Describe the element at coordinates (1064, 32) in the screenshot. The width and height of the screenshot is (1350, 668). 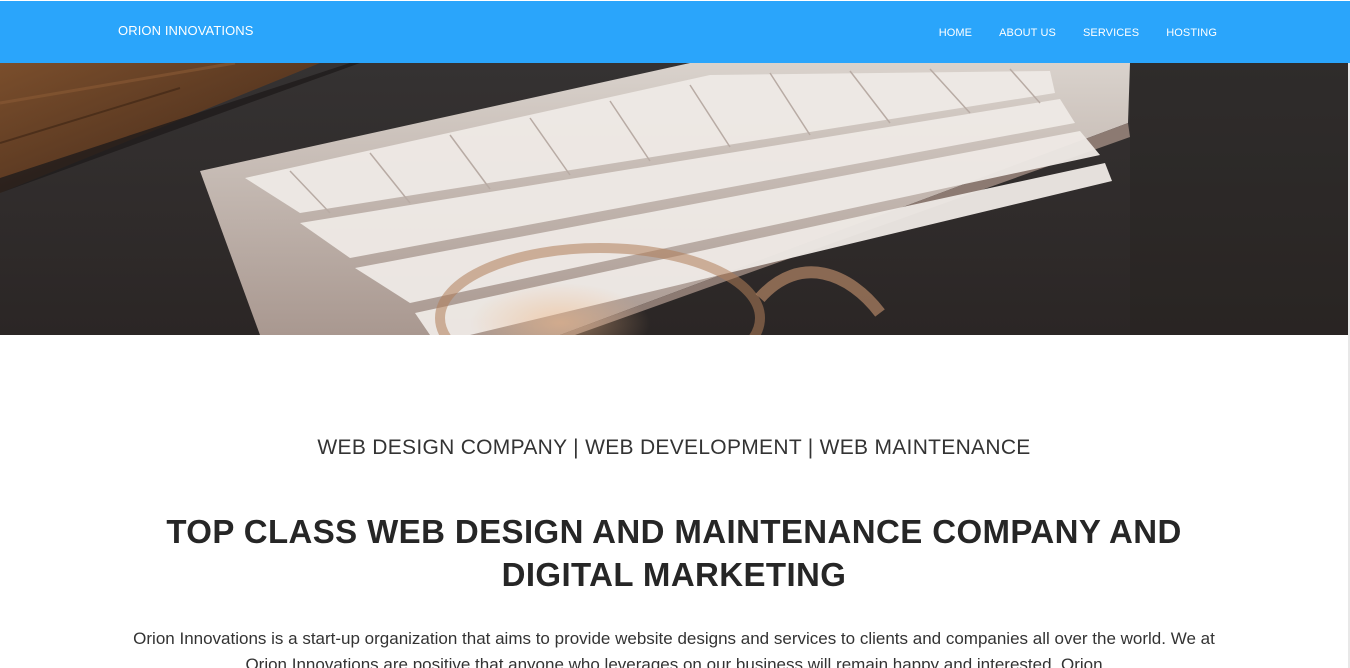
I see `main-menu: HOME ABOUT US SERVICES HOSTING` at that location.